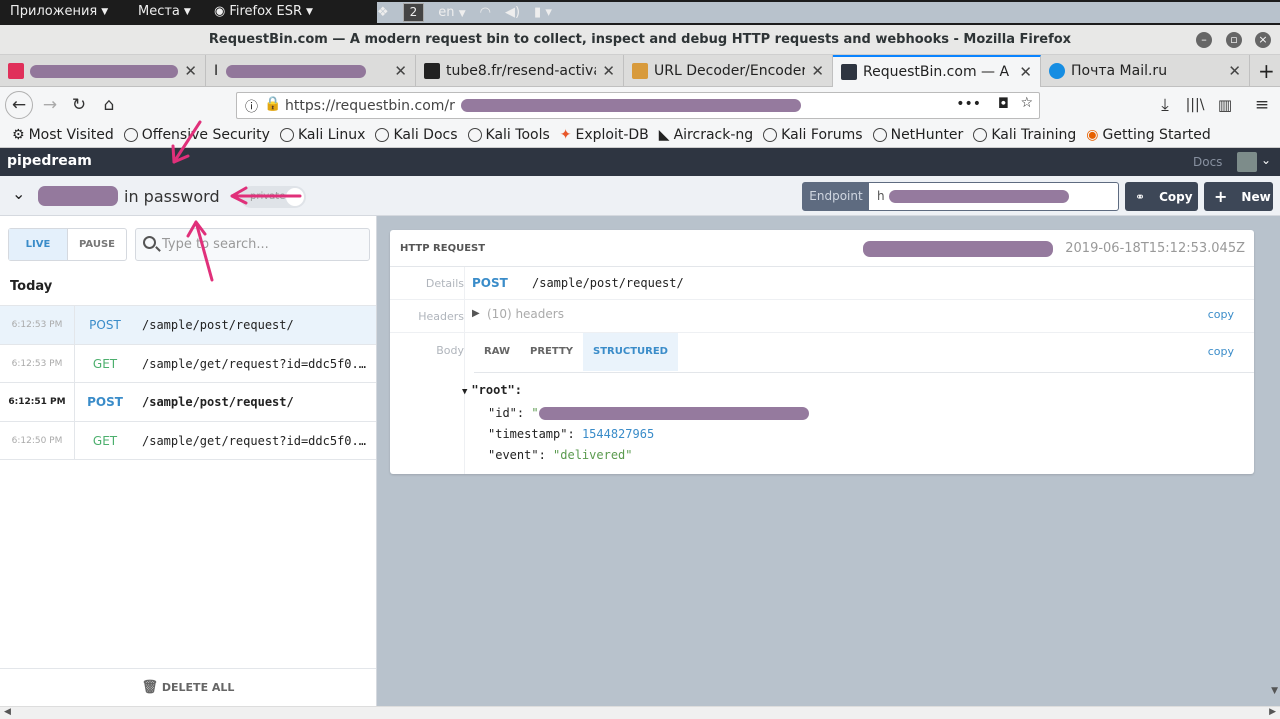 This screenshot has height=719, width=1280. What do you see at coordinates (1161, 196) in the screenshot?
I see `copy-endpoint-button: ⚭ Copy` at bounding box center [1161, 196].